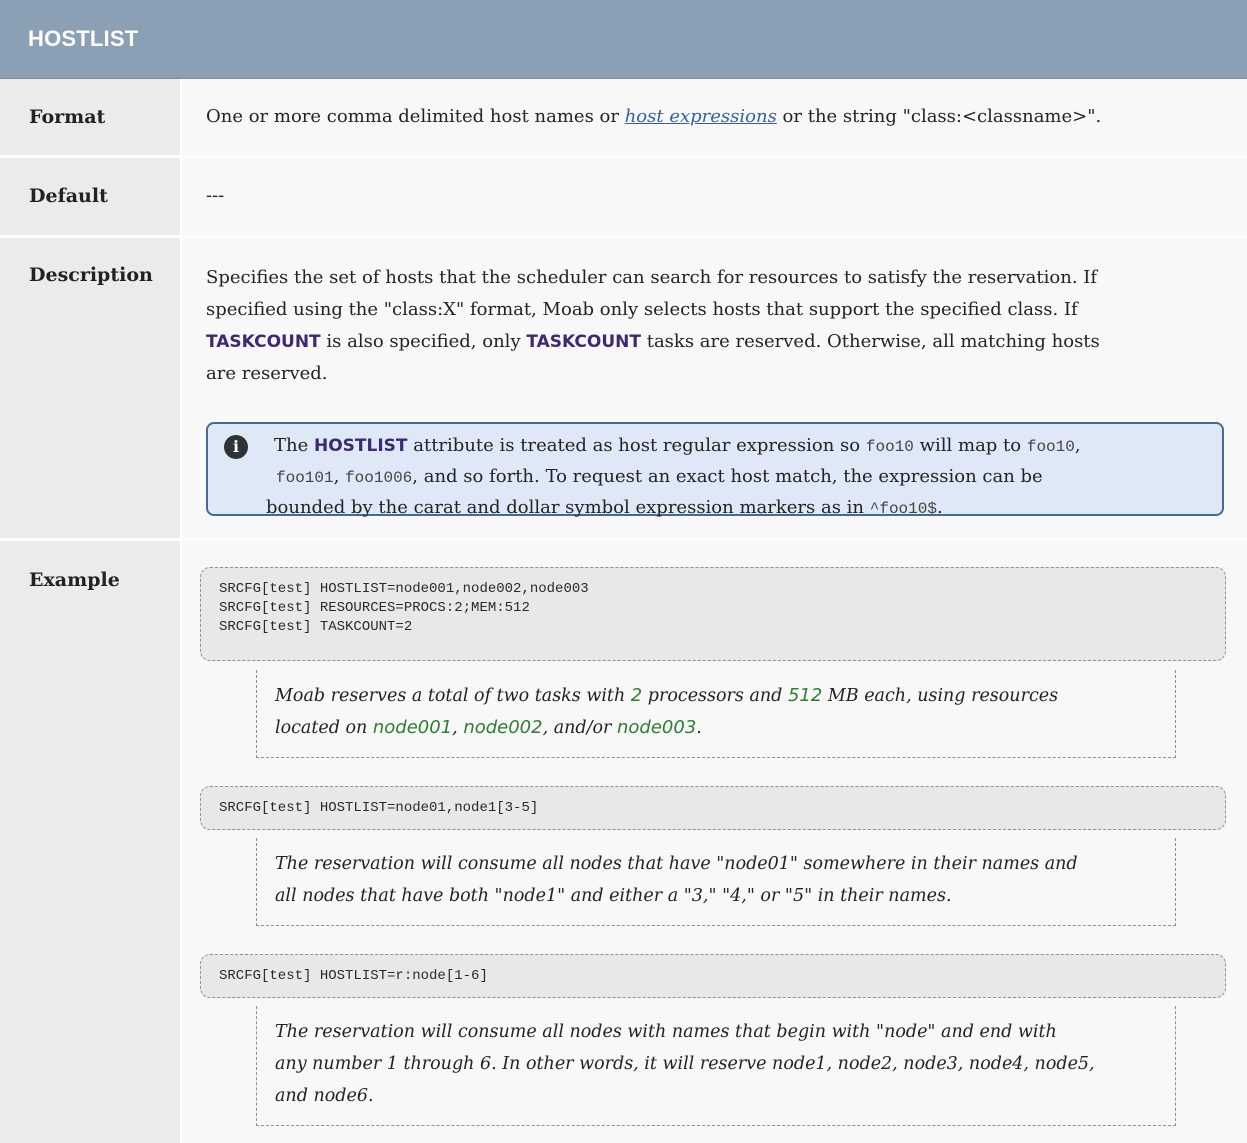  I want to click on inline-code: foo1006, so click(379, 478).